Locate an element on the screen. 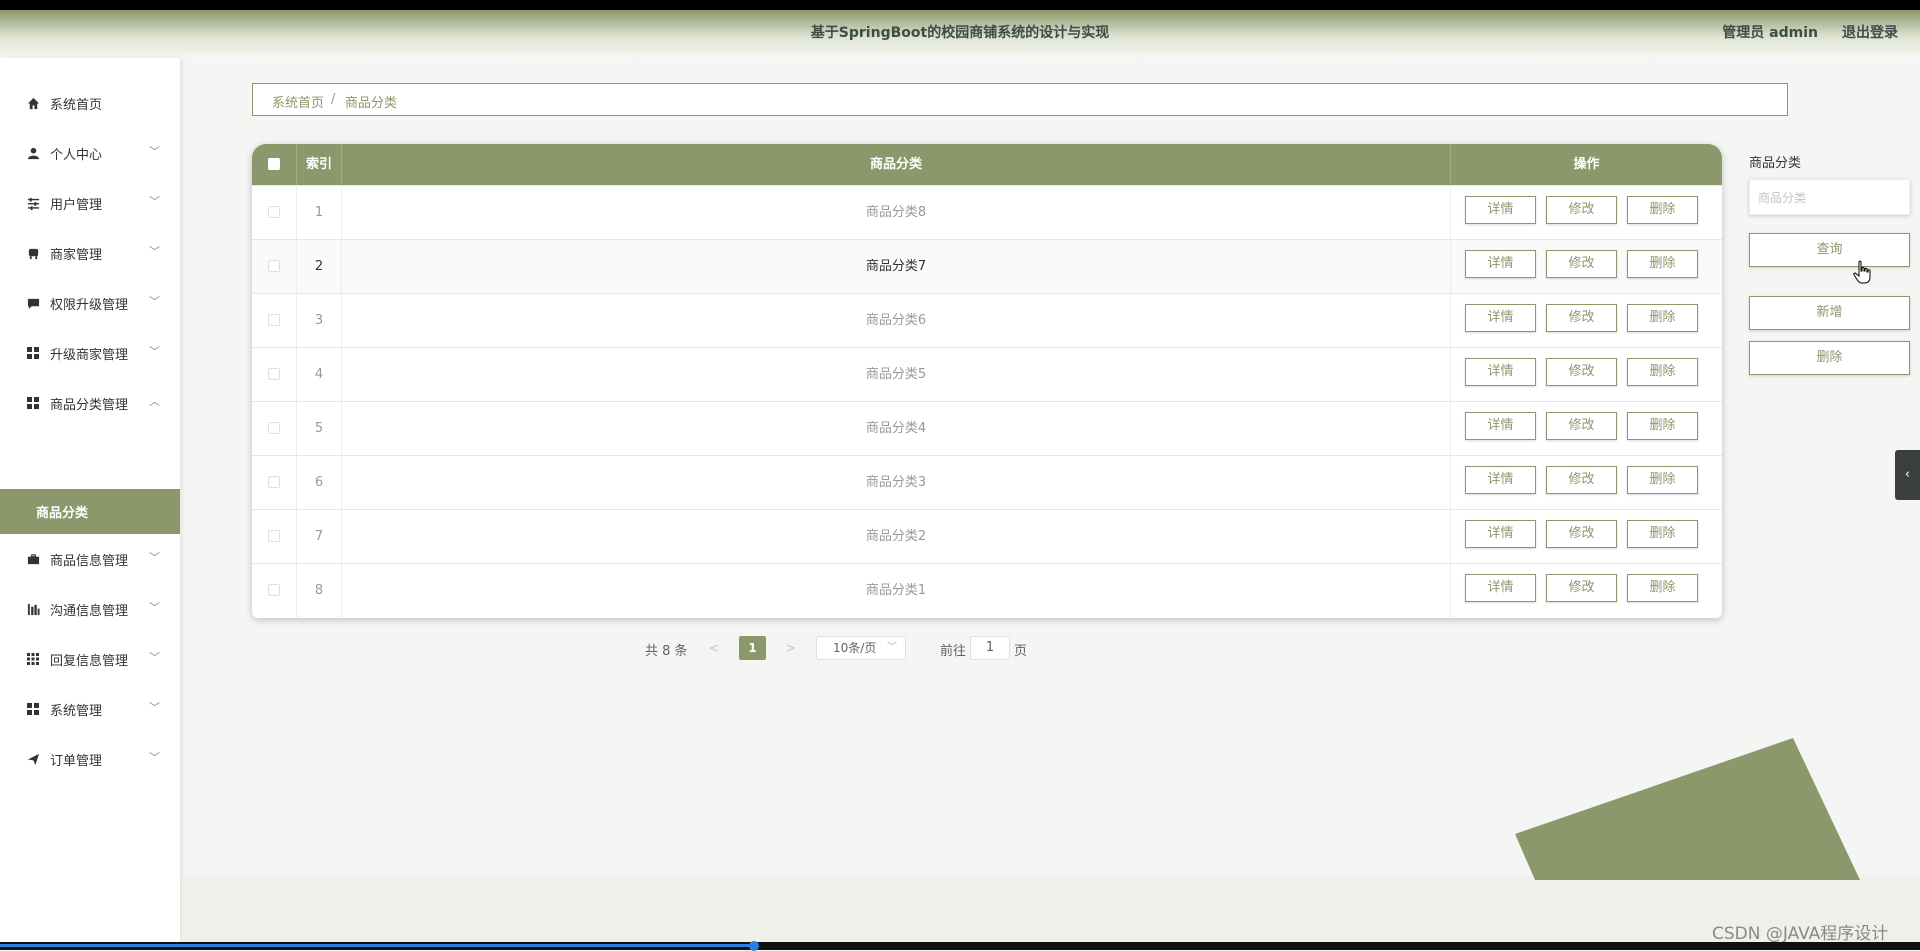 The image size is (1920, 951). sidebar-item-upgrade-merchant: 升级商家管理 ﹀ is located at coordinates (90, 354).